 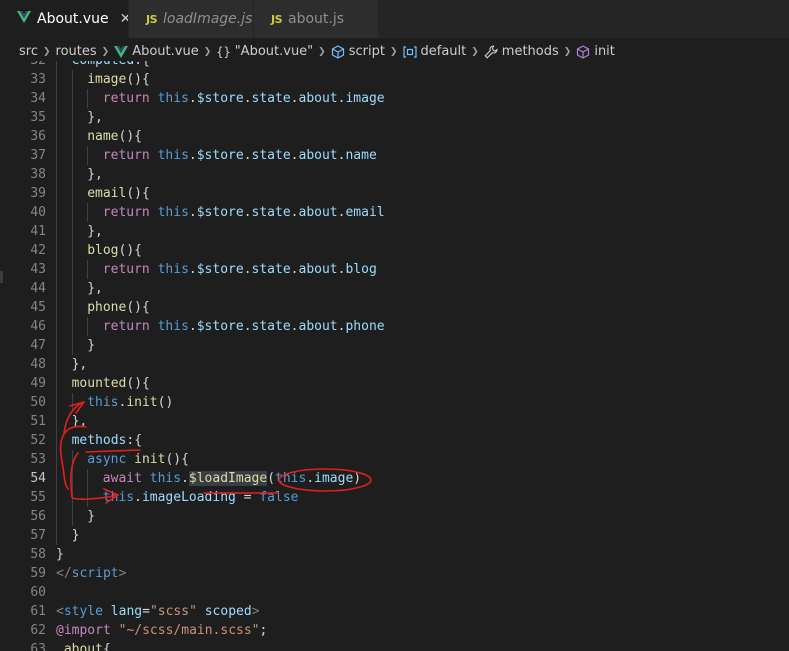 I want to click on breadcrumb-item-routes: routes, so click(x=76, y=51).